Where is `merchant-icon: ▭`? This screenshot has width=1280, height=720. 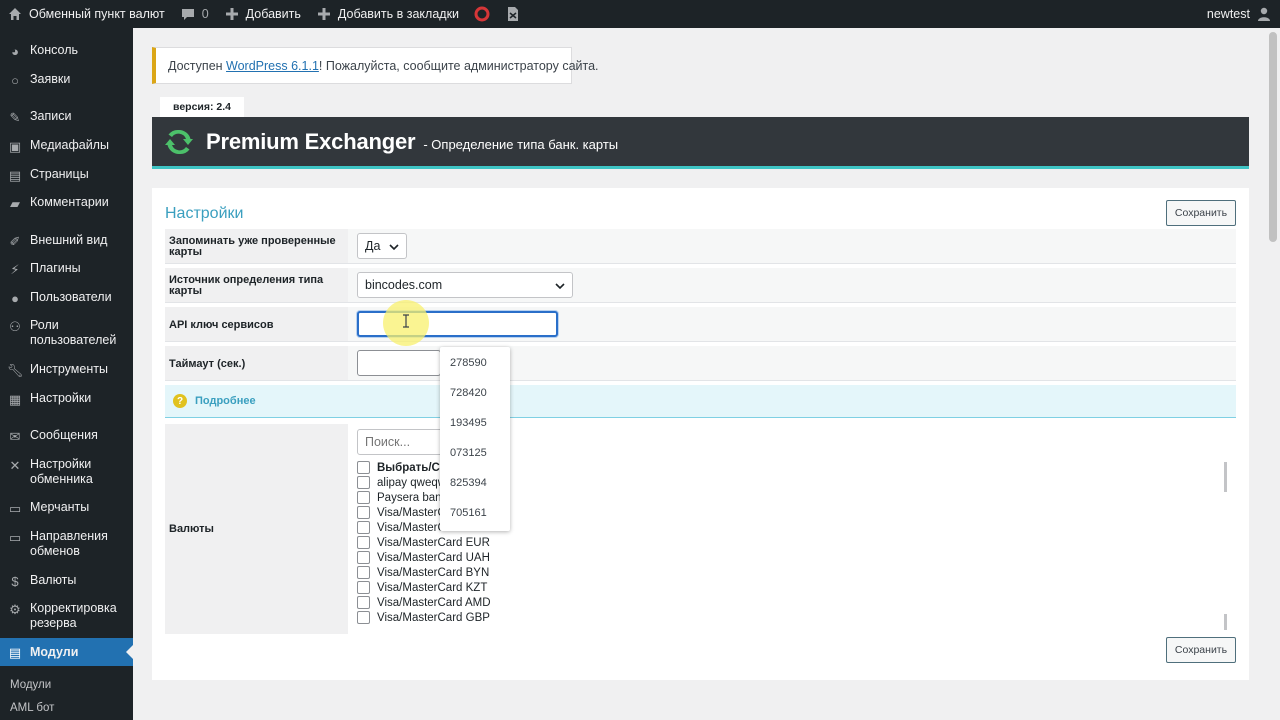
merchant-icon: ▭ is located at coordinates (15, 508).